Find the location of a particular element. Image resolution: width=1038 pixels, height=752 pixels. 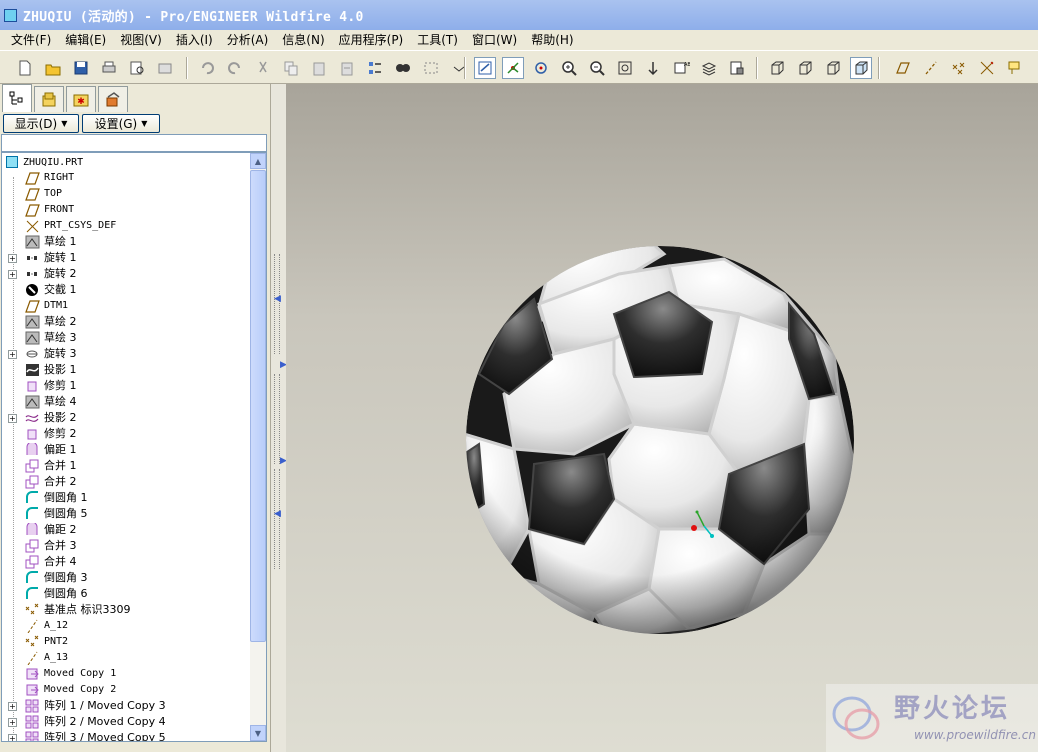

tree-item: 合并 3 is located at coordinates (126, 546).